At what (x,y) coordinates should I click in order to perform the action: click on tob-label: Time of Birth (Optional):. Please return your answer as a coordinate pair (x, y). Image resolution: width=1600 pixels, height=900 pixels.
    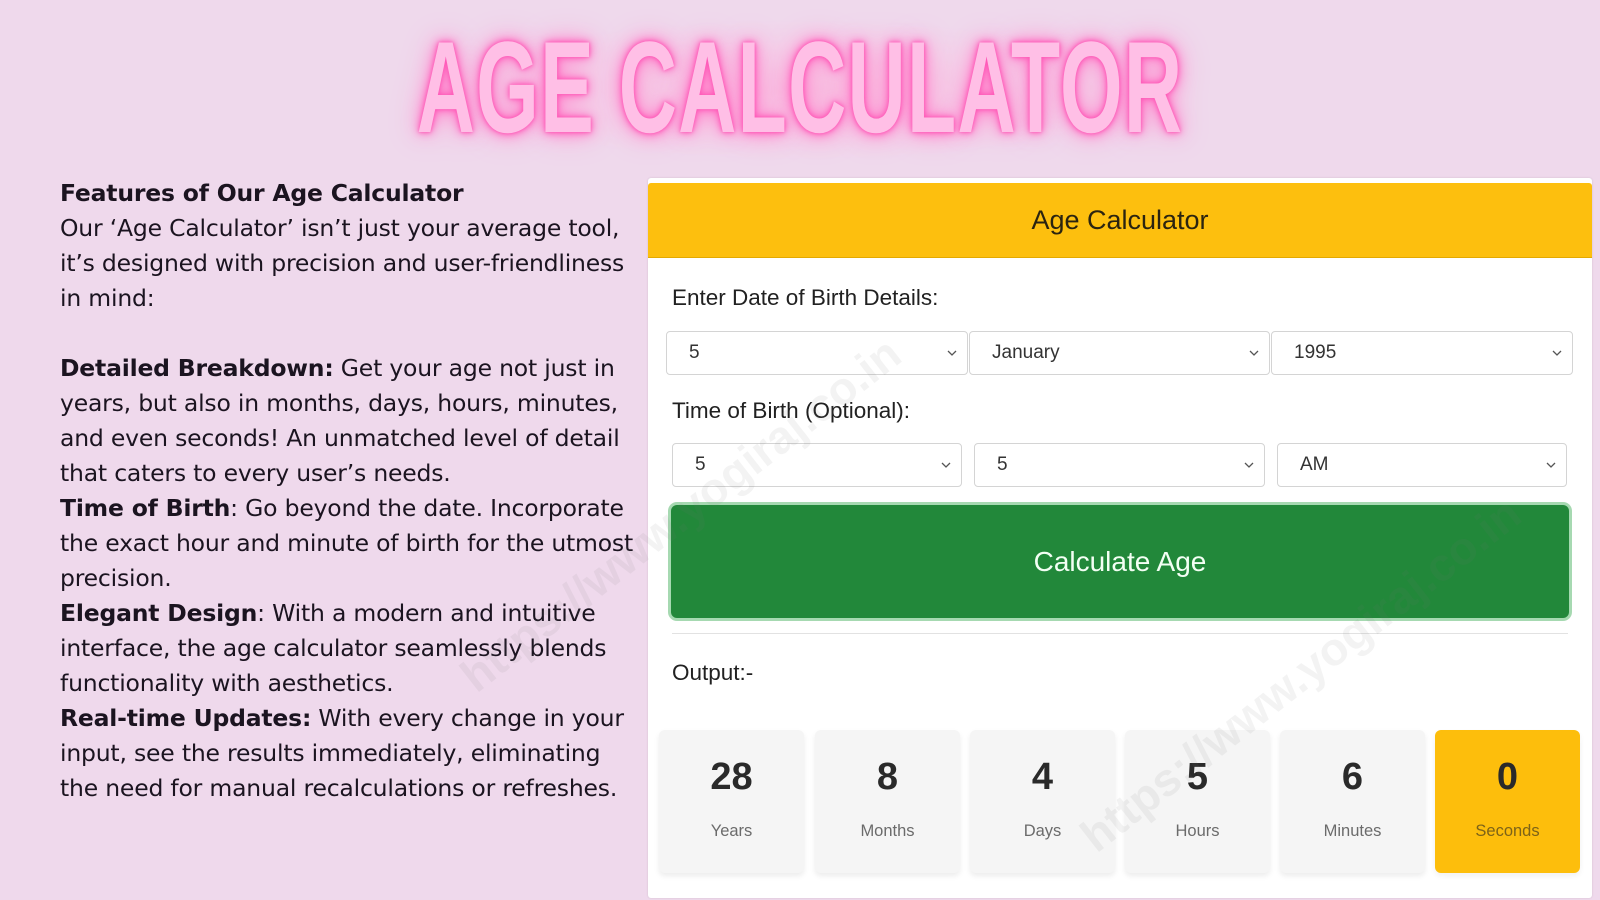
    Looking at the image, I should click on (791, 410).